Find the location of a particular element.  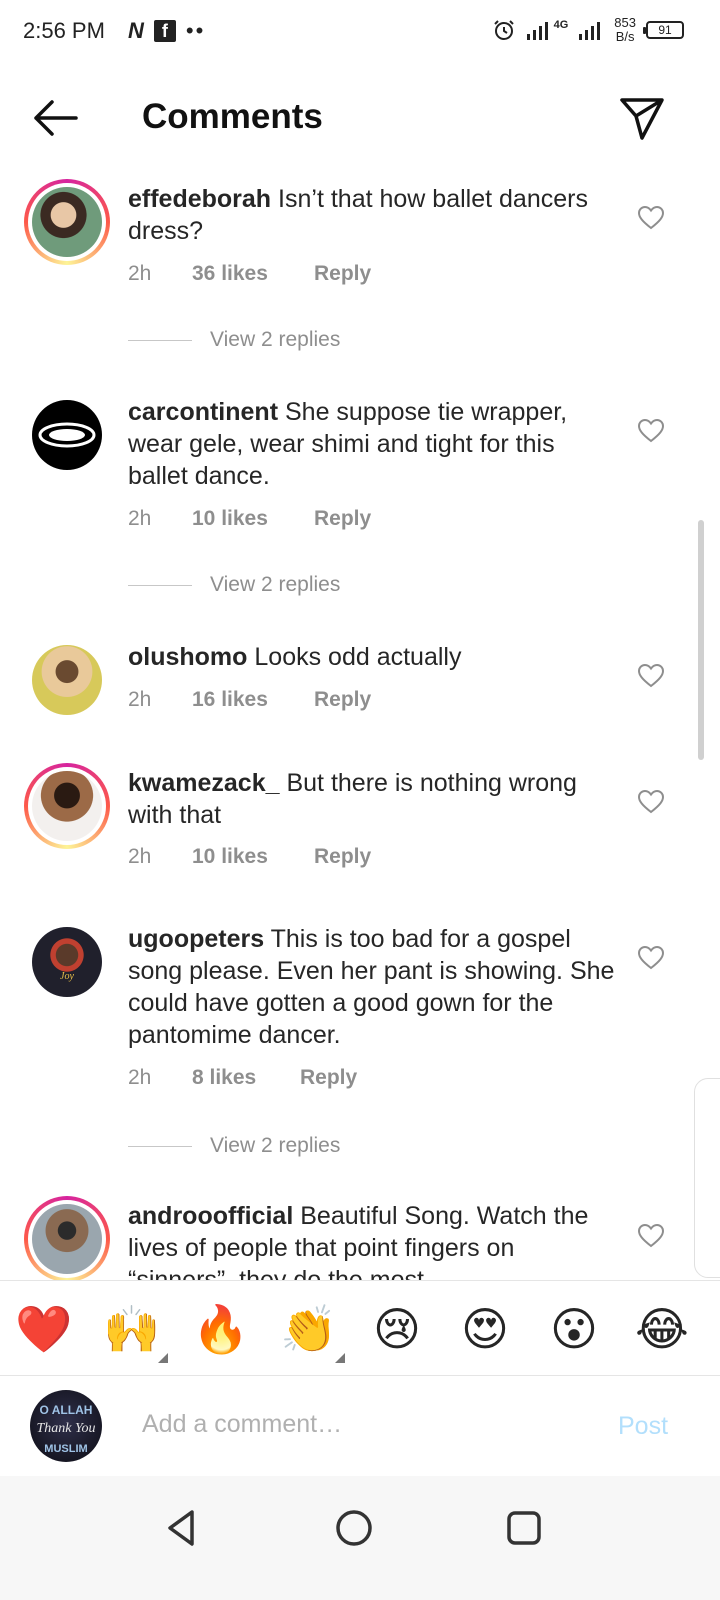

avatar: Joy is located at coordinates (67, 962).